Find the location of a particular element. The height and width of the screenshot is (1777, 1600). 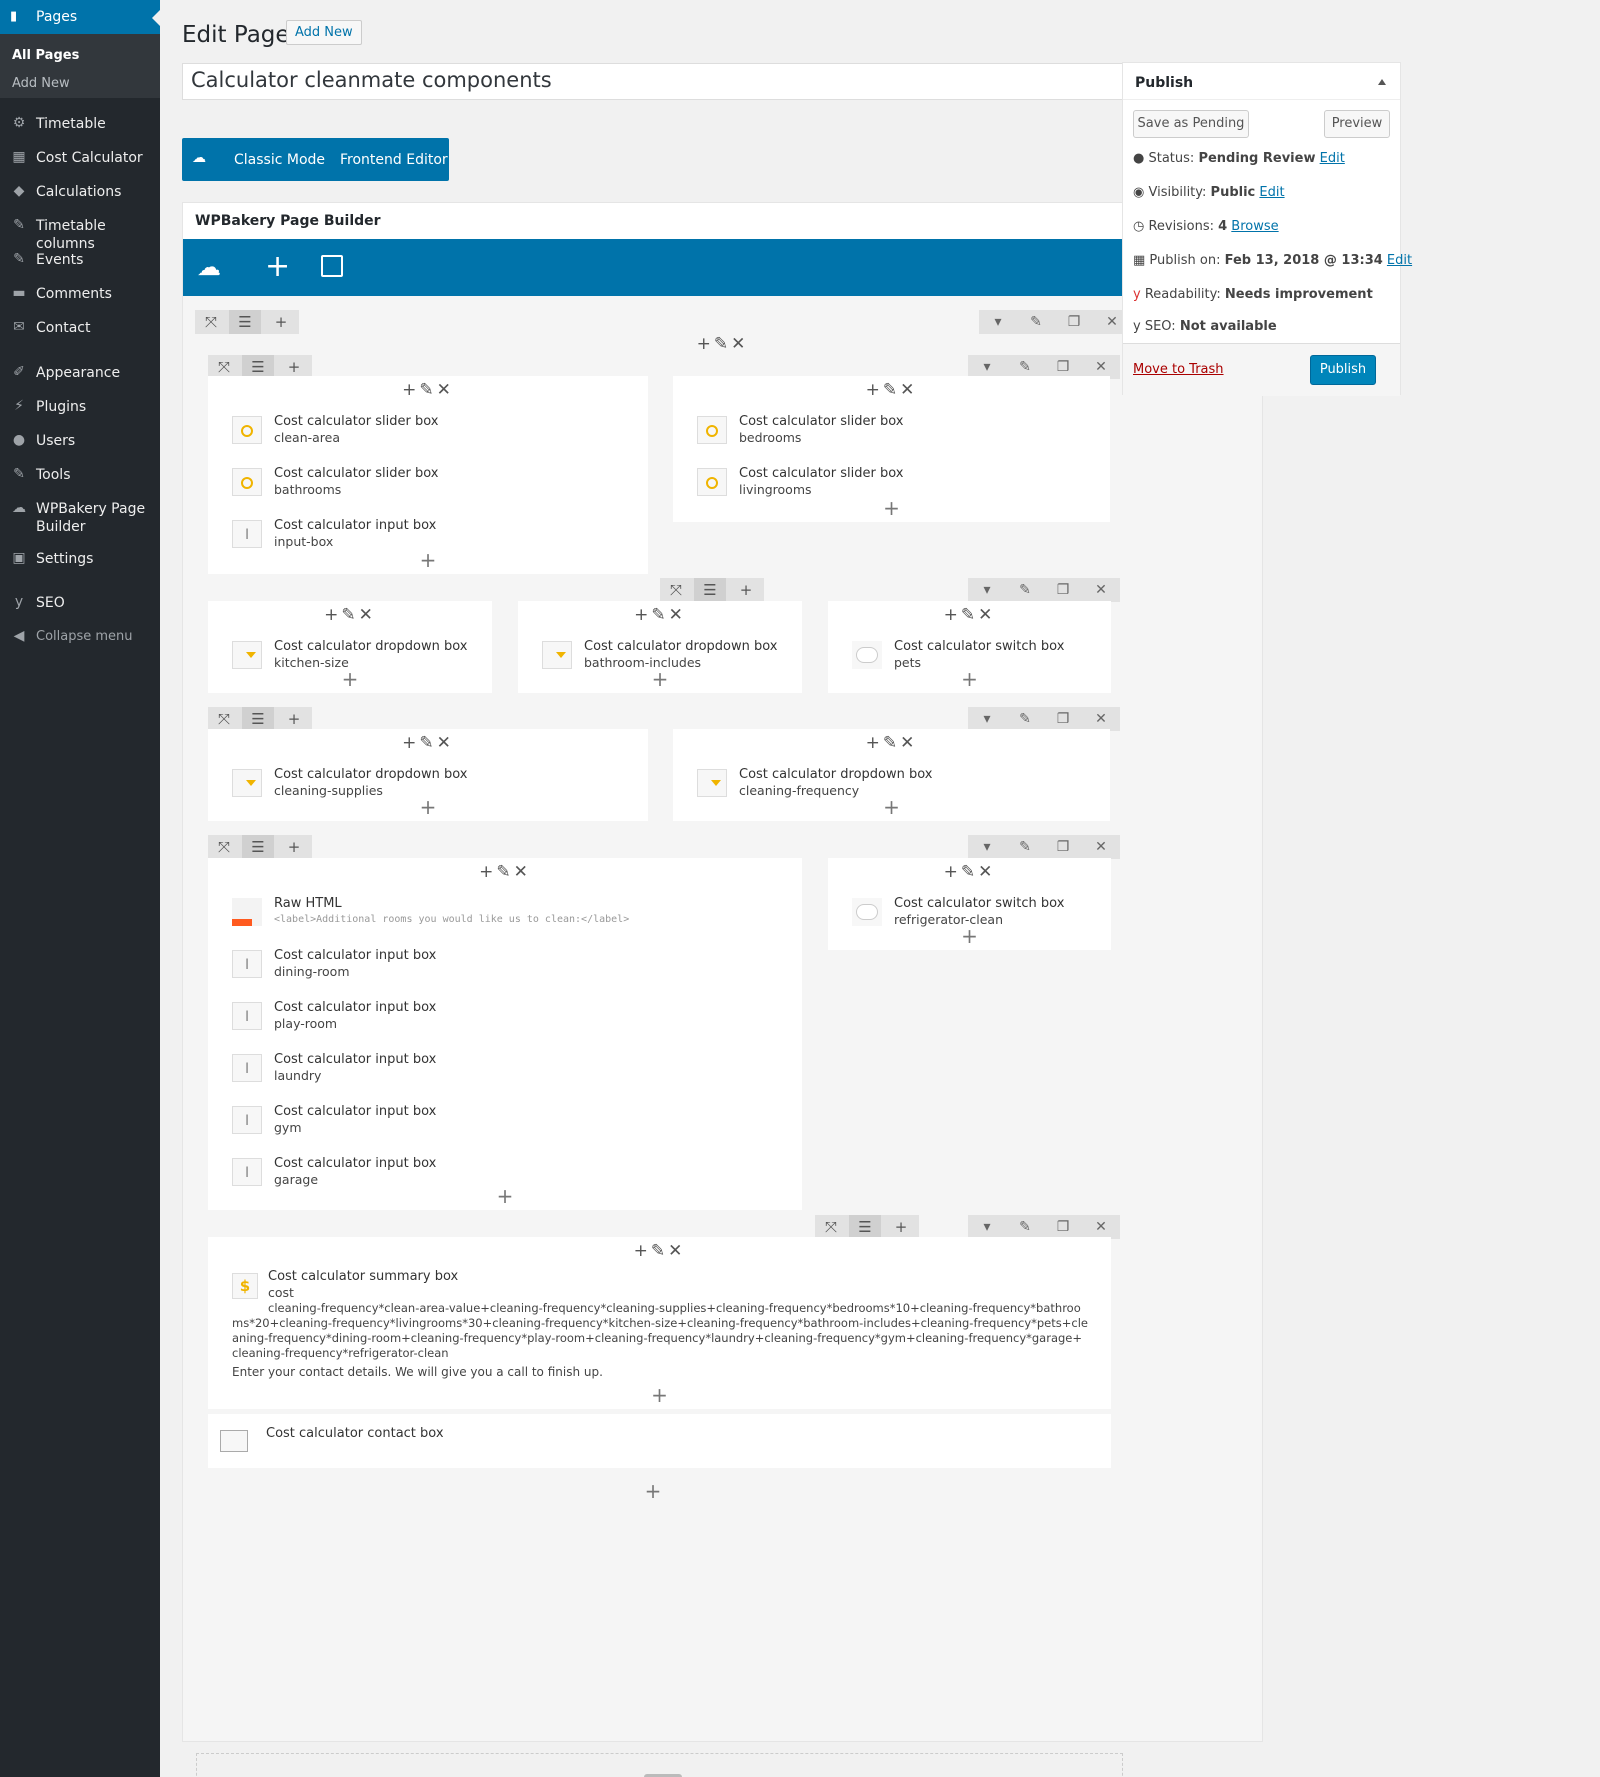

preview-button: Preview is located at coordinates (1357, 124).